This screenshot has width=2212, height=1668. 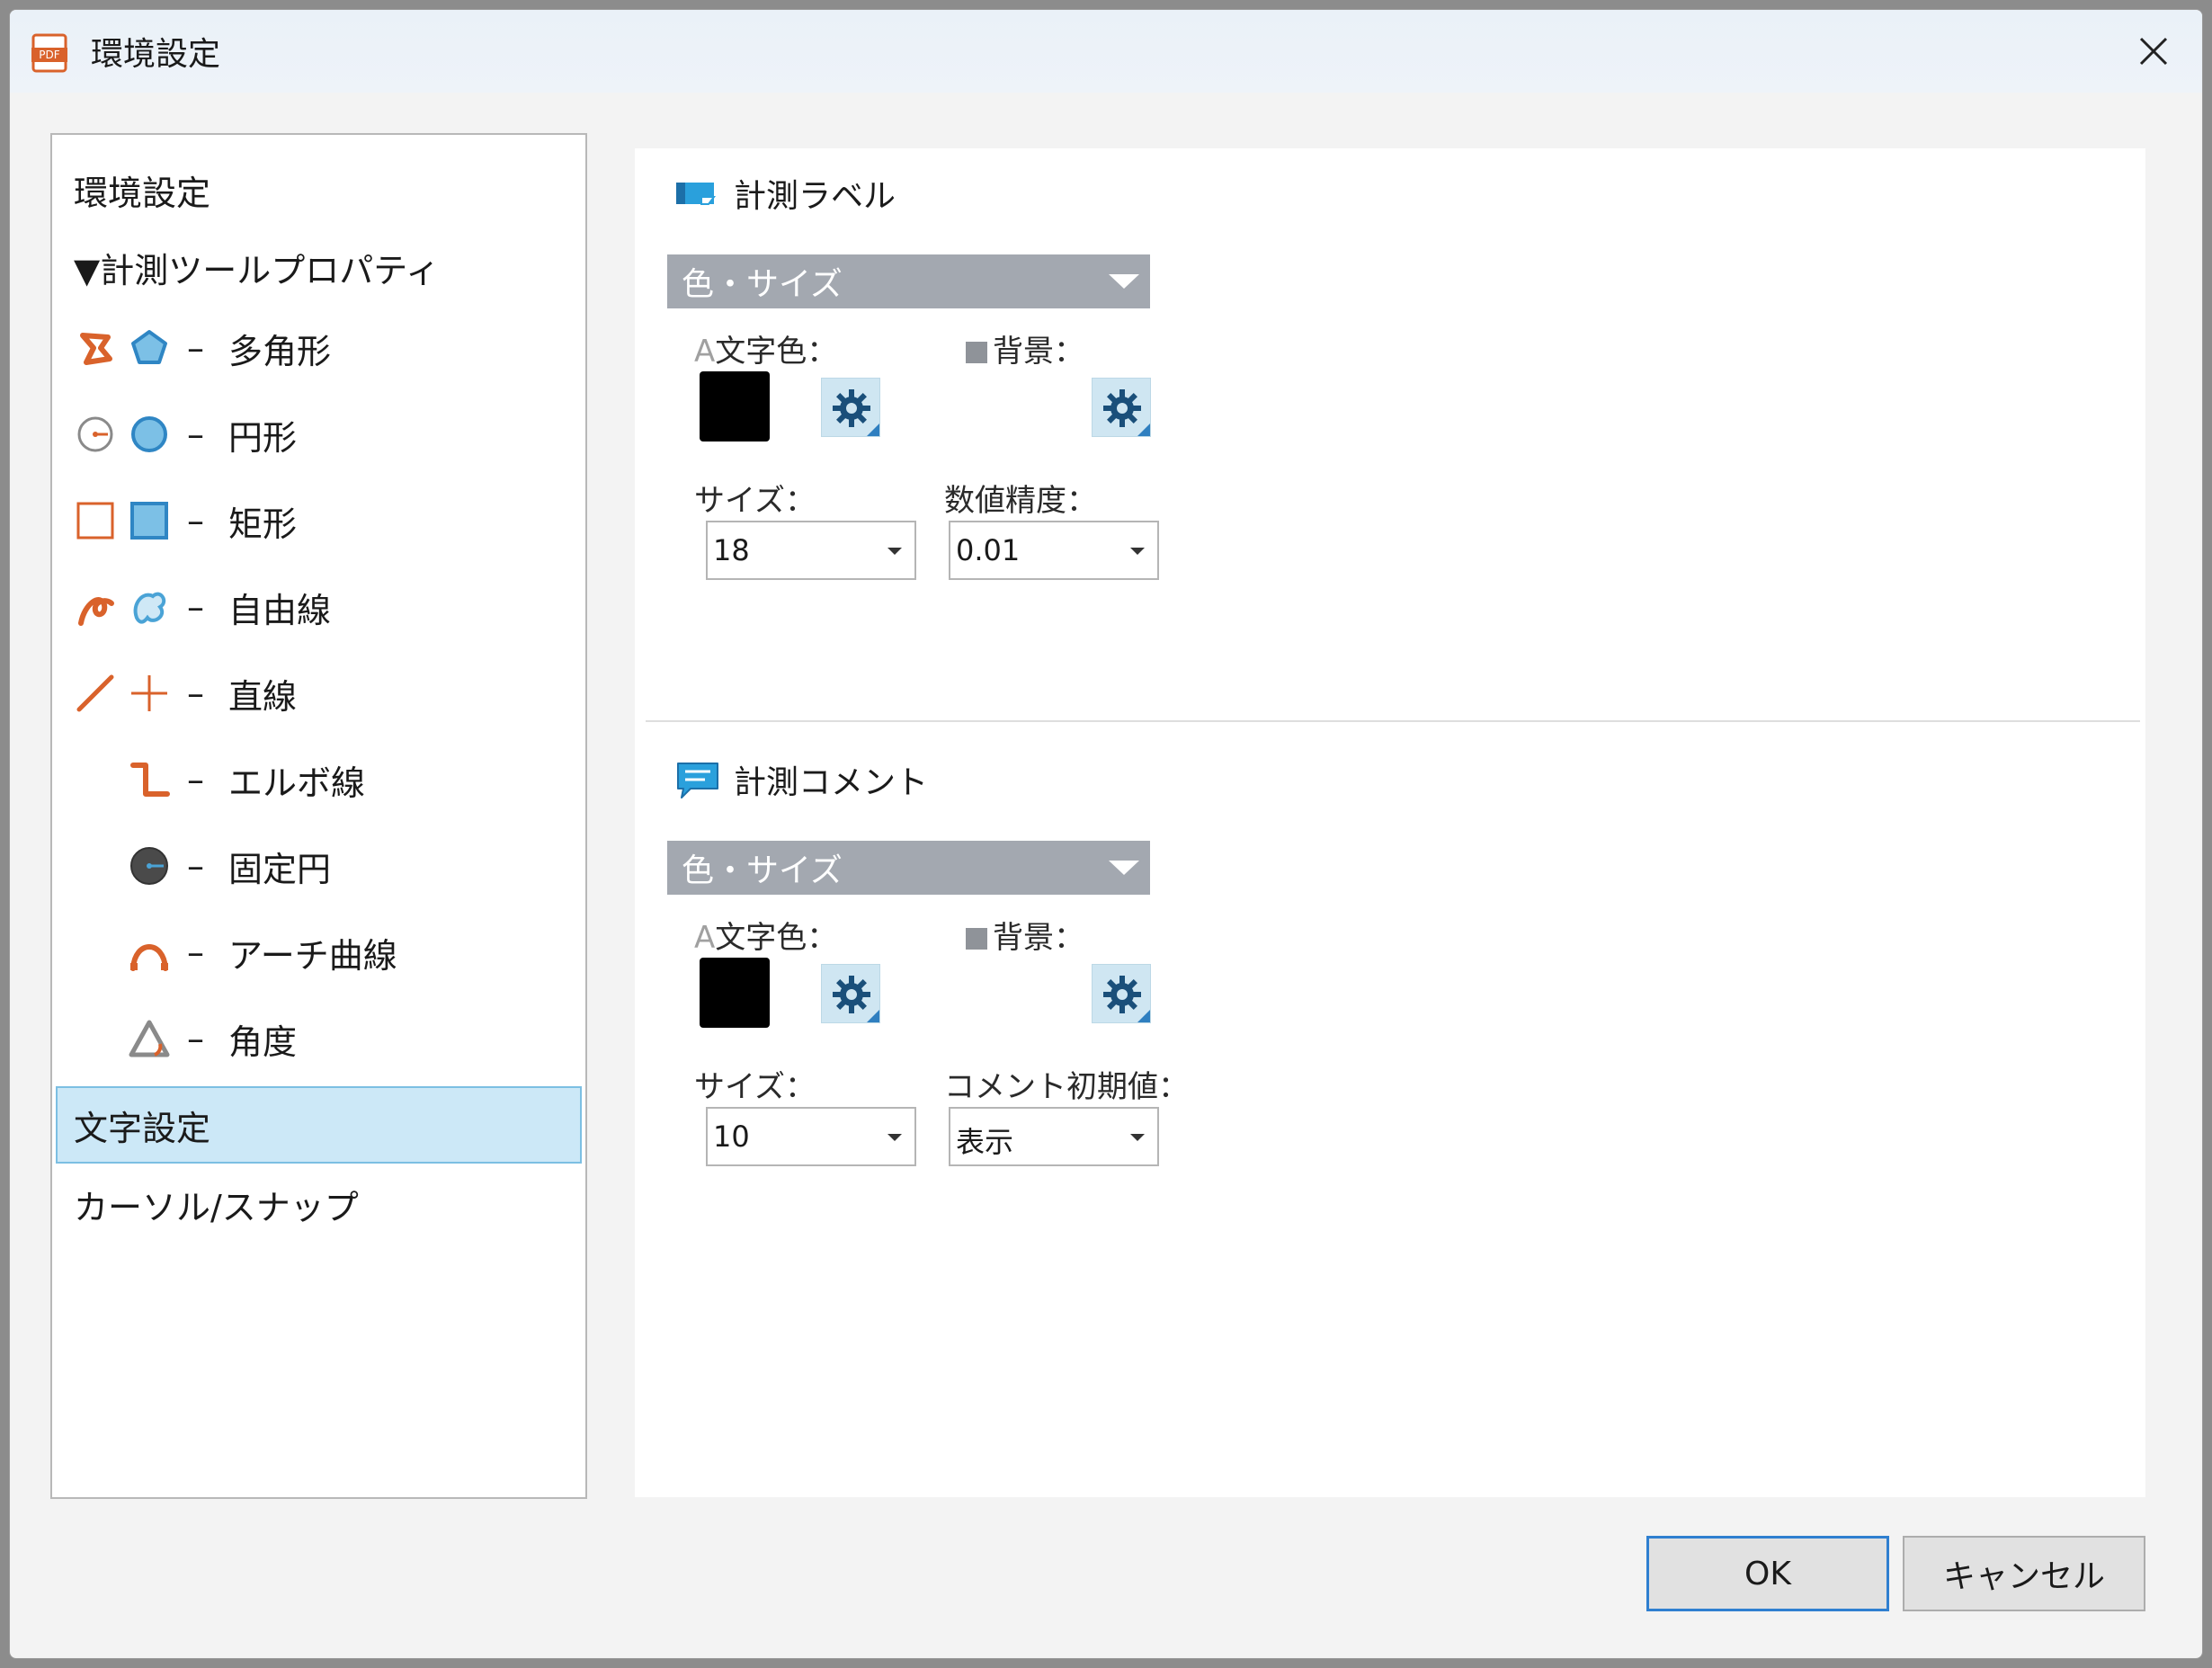 I want to click on nav-item-arch-curve: – アーチ曲線, so click(x=318, y=952).